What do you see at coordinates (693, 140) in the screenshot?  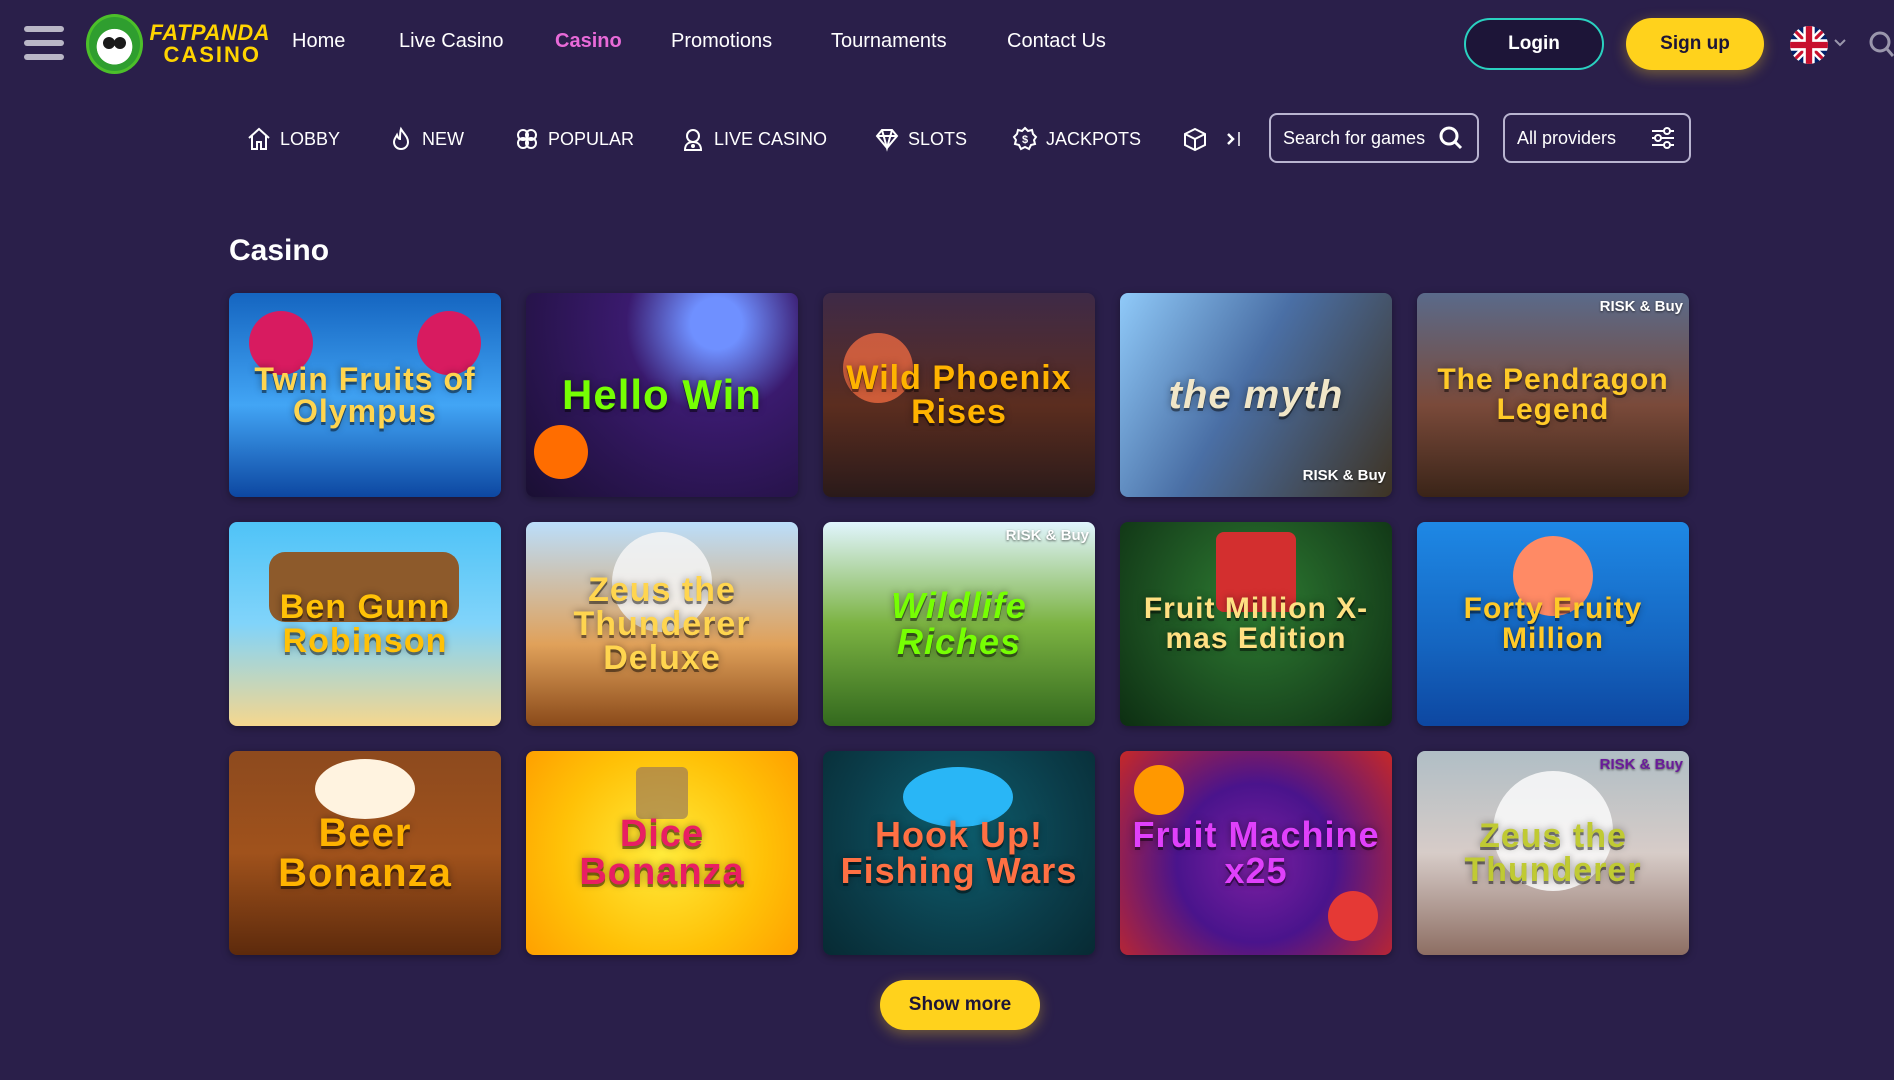 I see `dealer-icon` at bounding box center [693, 140].